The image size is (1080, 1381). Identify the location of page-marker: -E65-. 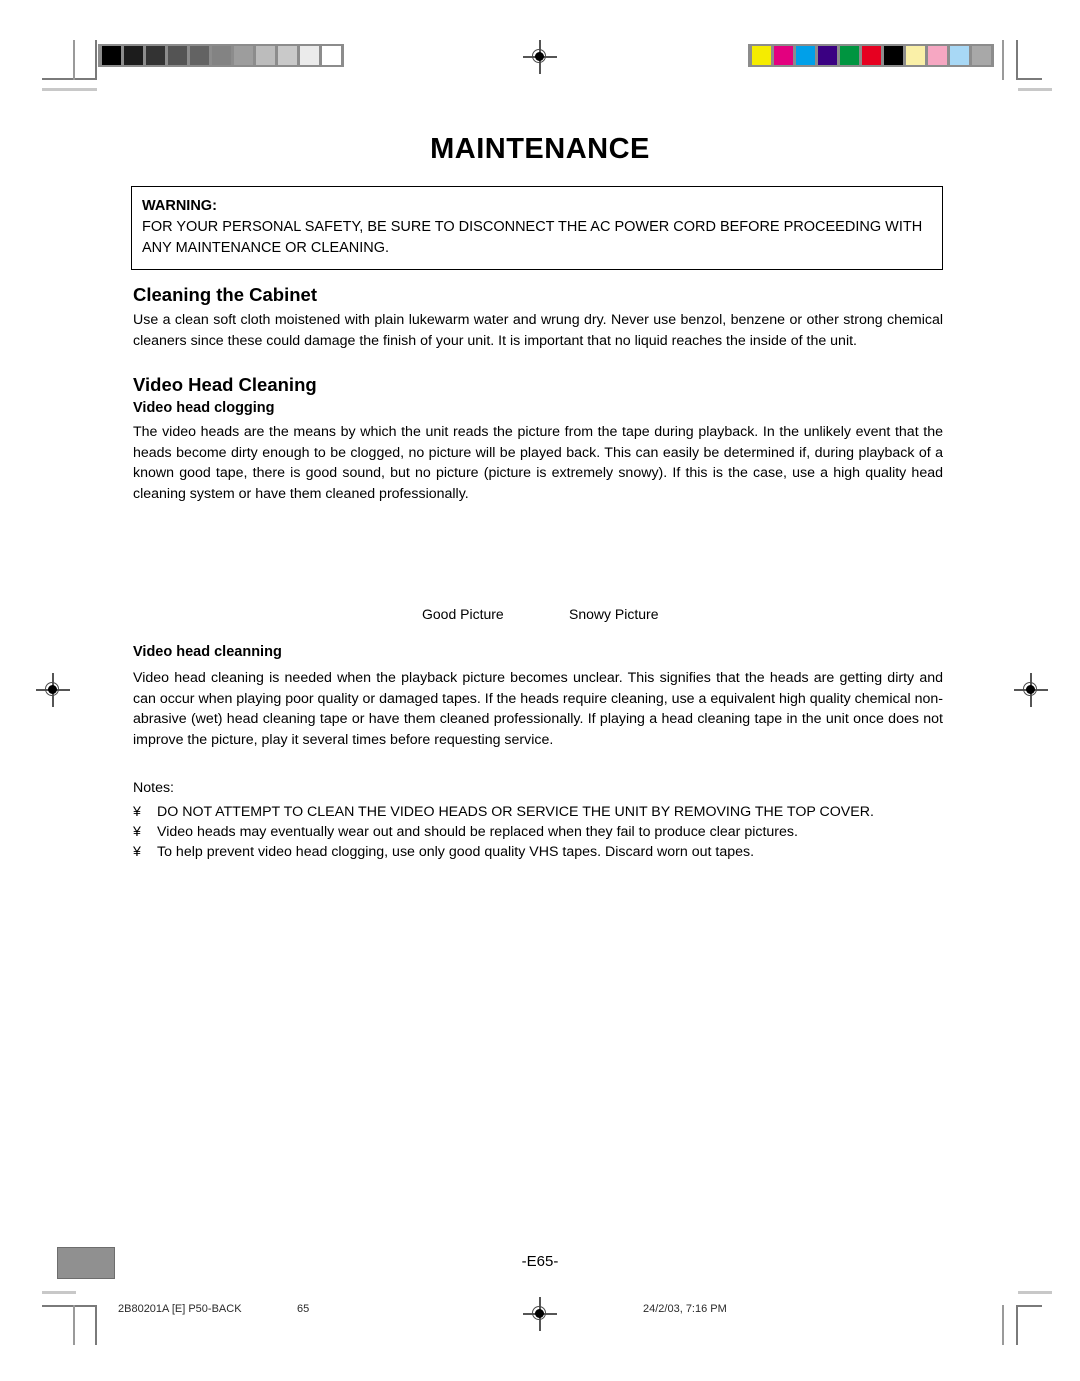
(540, 1261).